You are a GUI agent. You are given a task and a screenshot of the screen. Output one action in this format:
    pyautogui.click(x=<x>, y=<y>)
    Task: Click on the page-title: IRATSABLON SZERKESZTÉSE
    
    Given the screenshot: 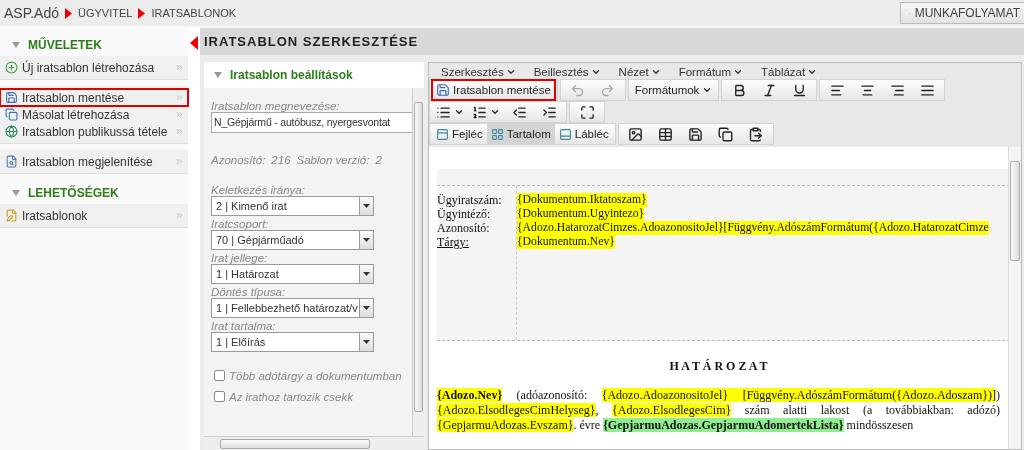 What is the action you would take?
    pyautogui.click(x=311, y=41)
    